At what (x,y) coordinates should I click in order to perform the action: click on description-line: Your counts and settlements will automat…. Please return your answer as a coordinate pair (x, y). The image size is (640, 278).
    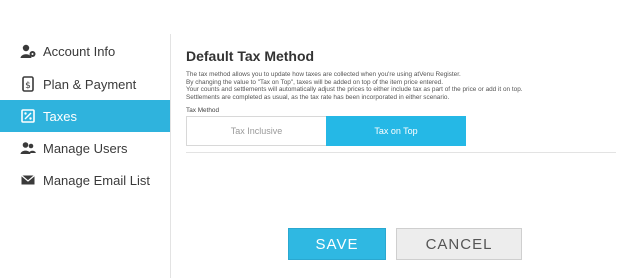
    Looking at the image, I should click on (354, 90).